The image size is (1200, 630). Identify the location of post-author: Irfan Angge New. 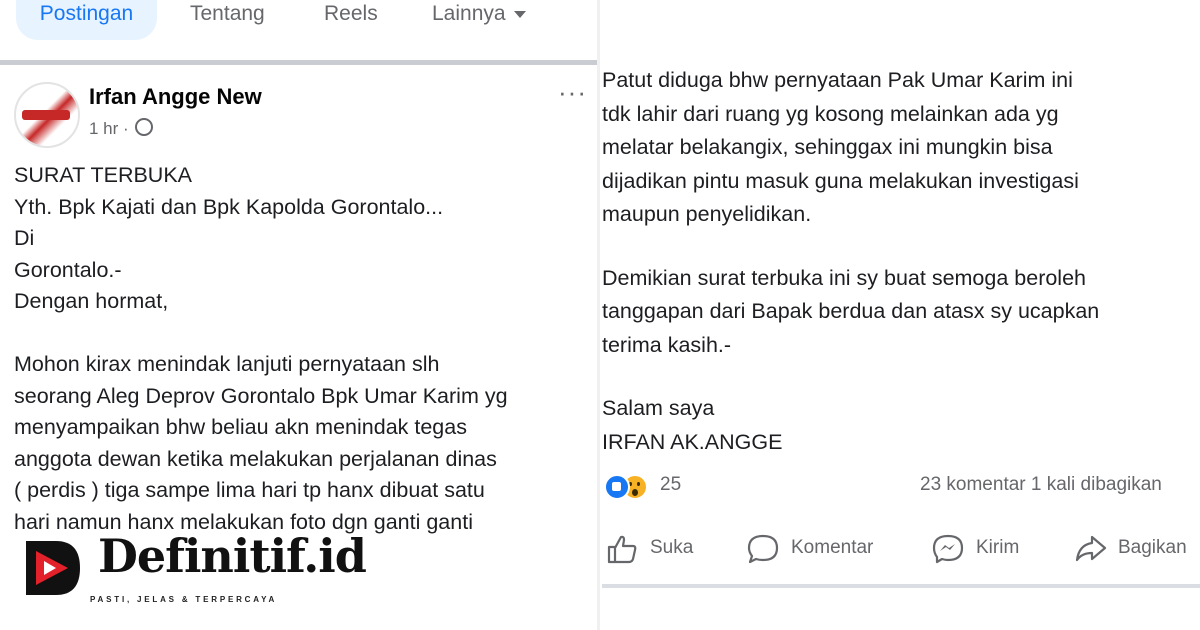
(175, 97).